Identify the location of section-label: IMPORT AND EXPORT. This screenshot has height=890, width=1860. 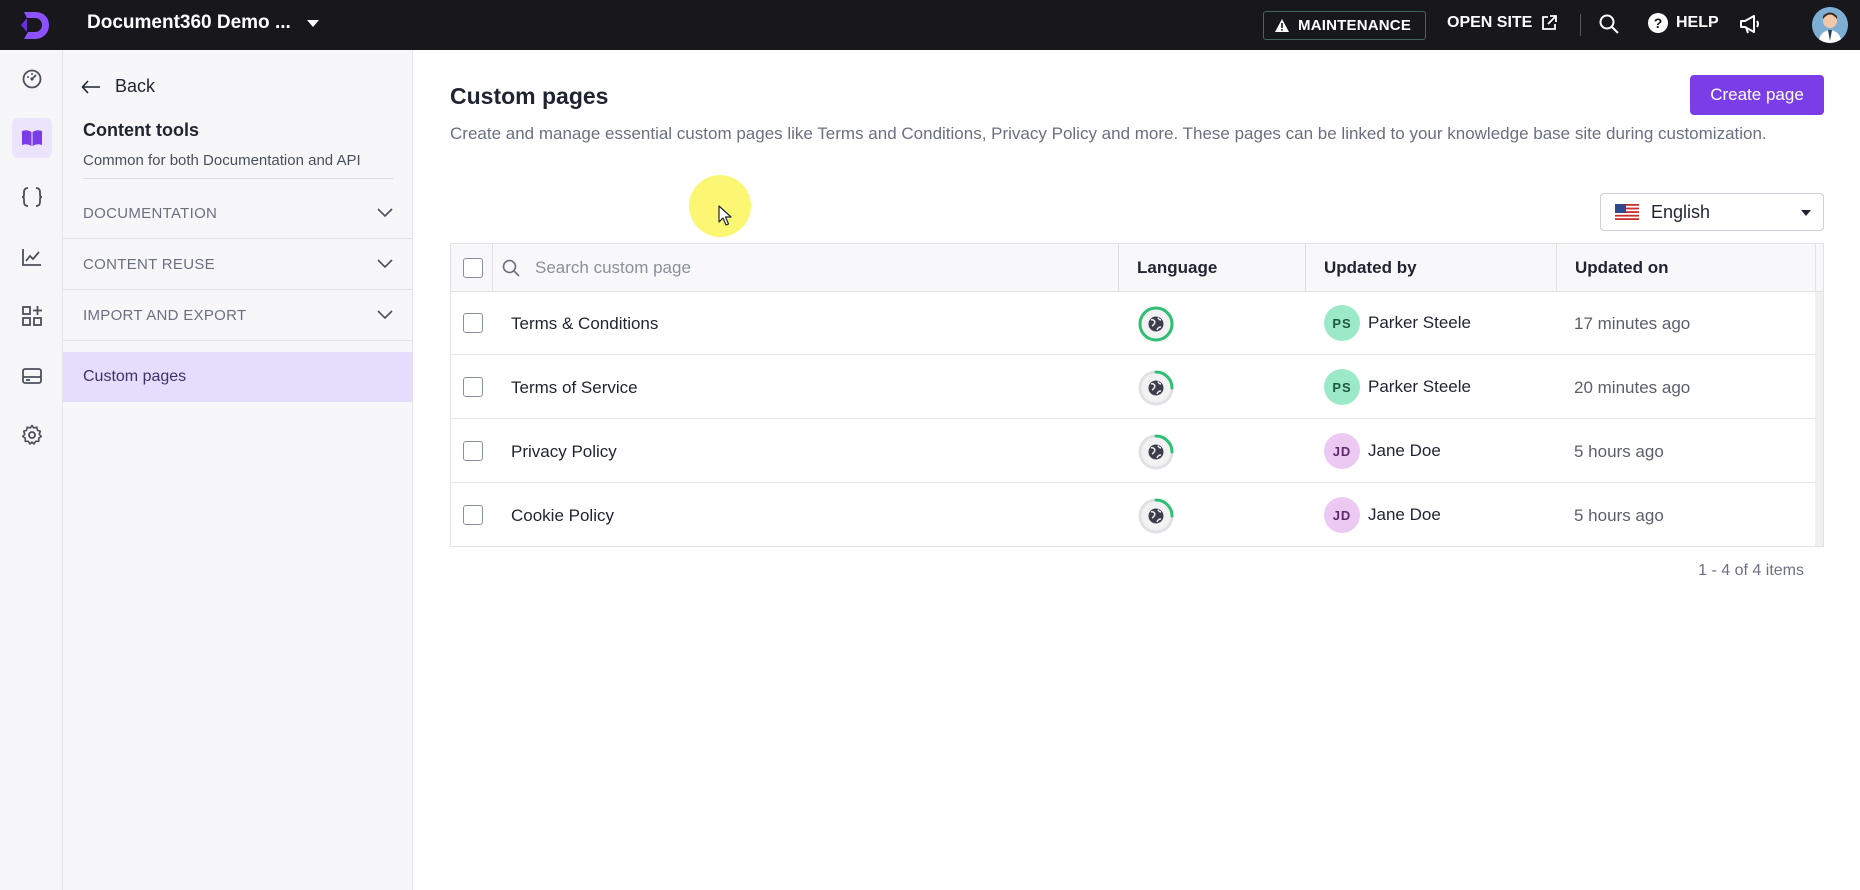
(165, 315).